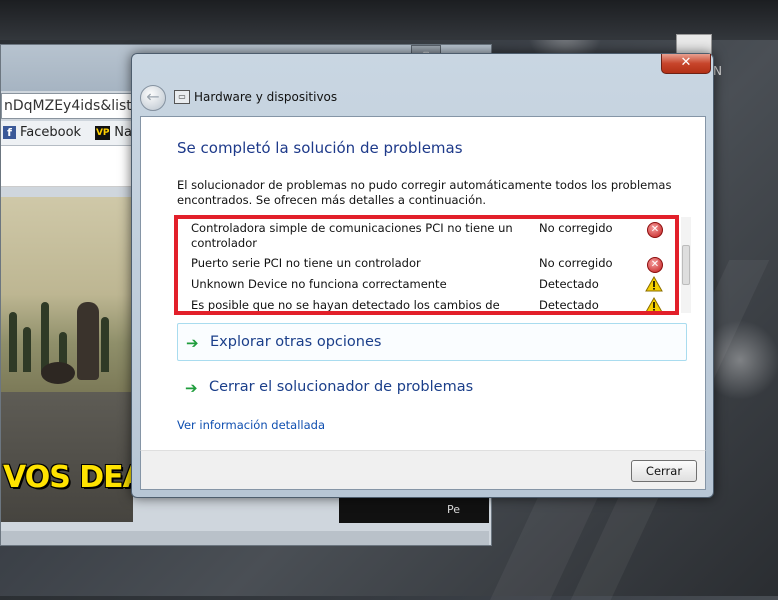 Image resolution: width=778 pixels, height=600 pixels. I want to click on facebook-icon: f, so click(9, 132).